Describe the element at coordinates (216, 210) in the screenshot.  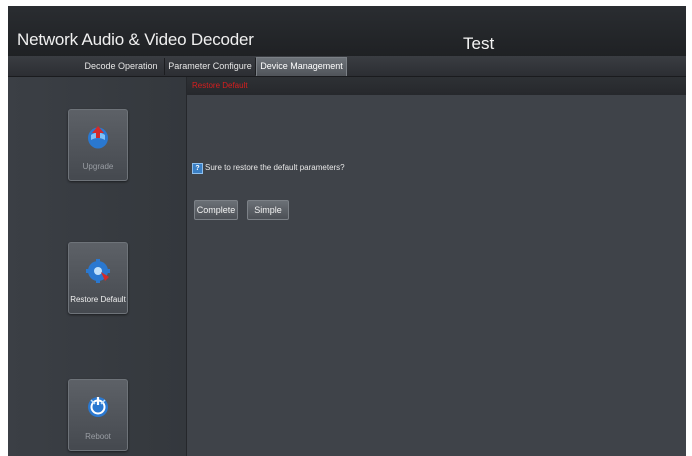
I see `complete-button: Complete` at that location.